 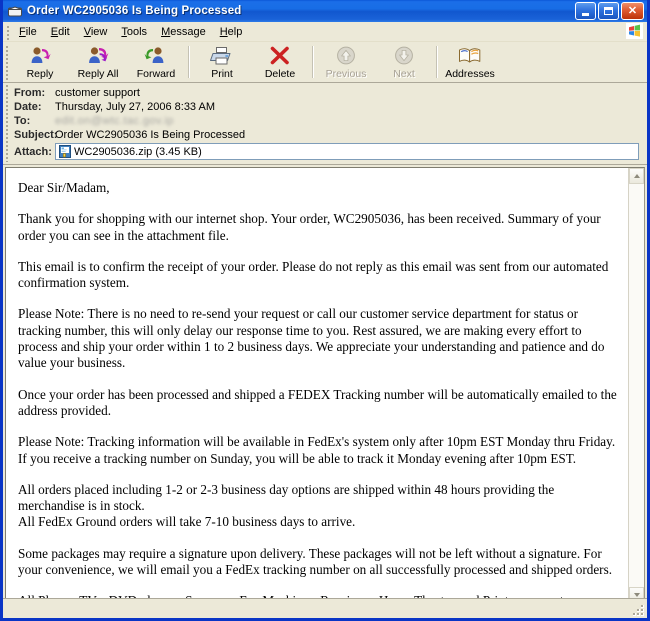 I want to click on next-button: Next, so click(x=404, y=62).